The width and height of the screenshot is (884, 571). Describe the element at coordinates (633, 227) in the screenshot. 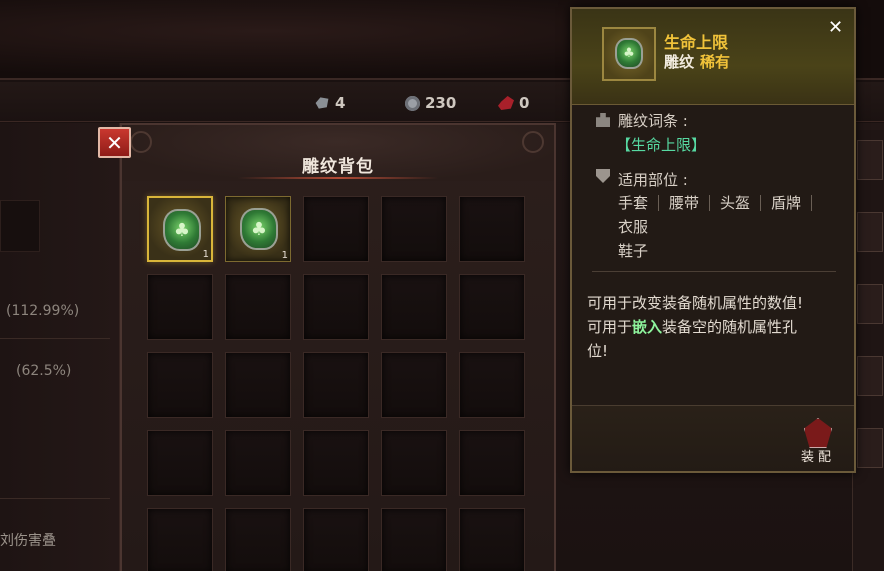

I see `slot-clothes: 衣服` at that location.